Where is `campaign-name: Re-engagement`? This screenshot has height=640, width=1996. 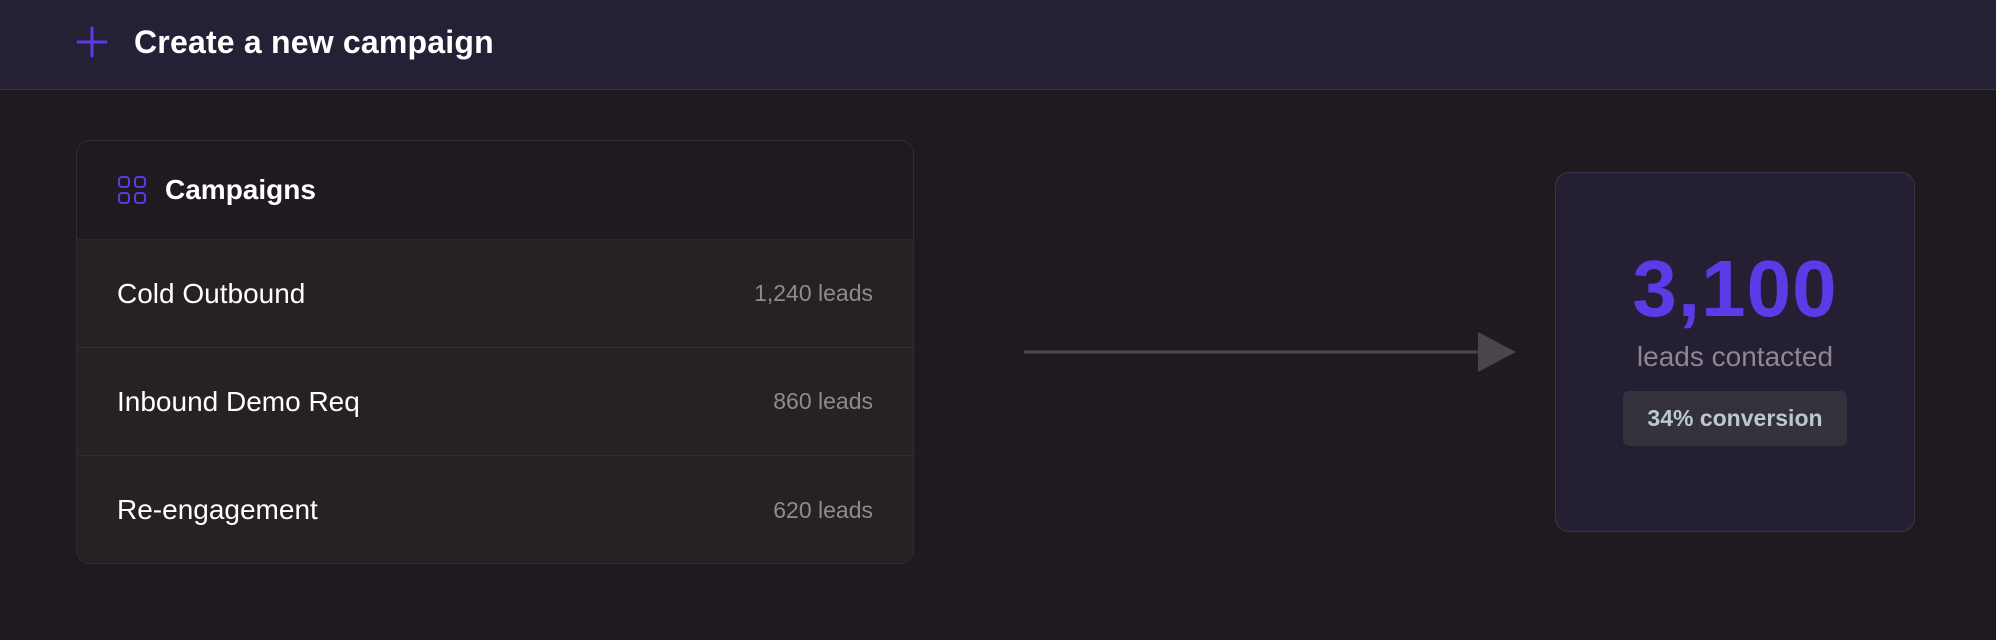
campaign-name: Re-engagement is located at coordinates (217, 509).